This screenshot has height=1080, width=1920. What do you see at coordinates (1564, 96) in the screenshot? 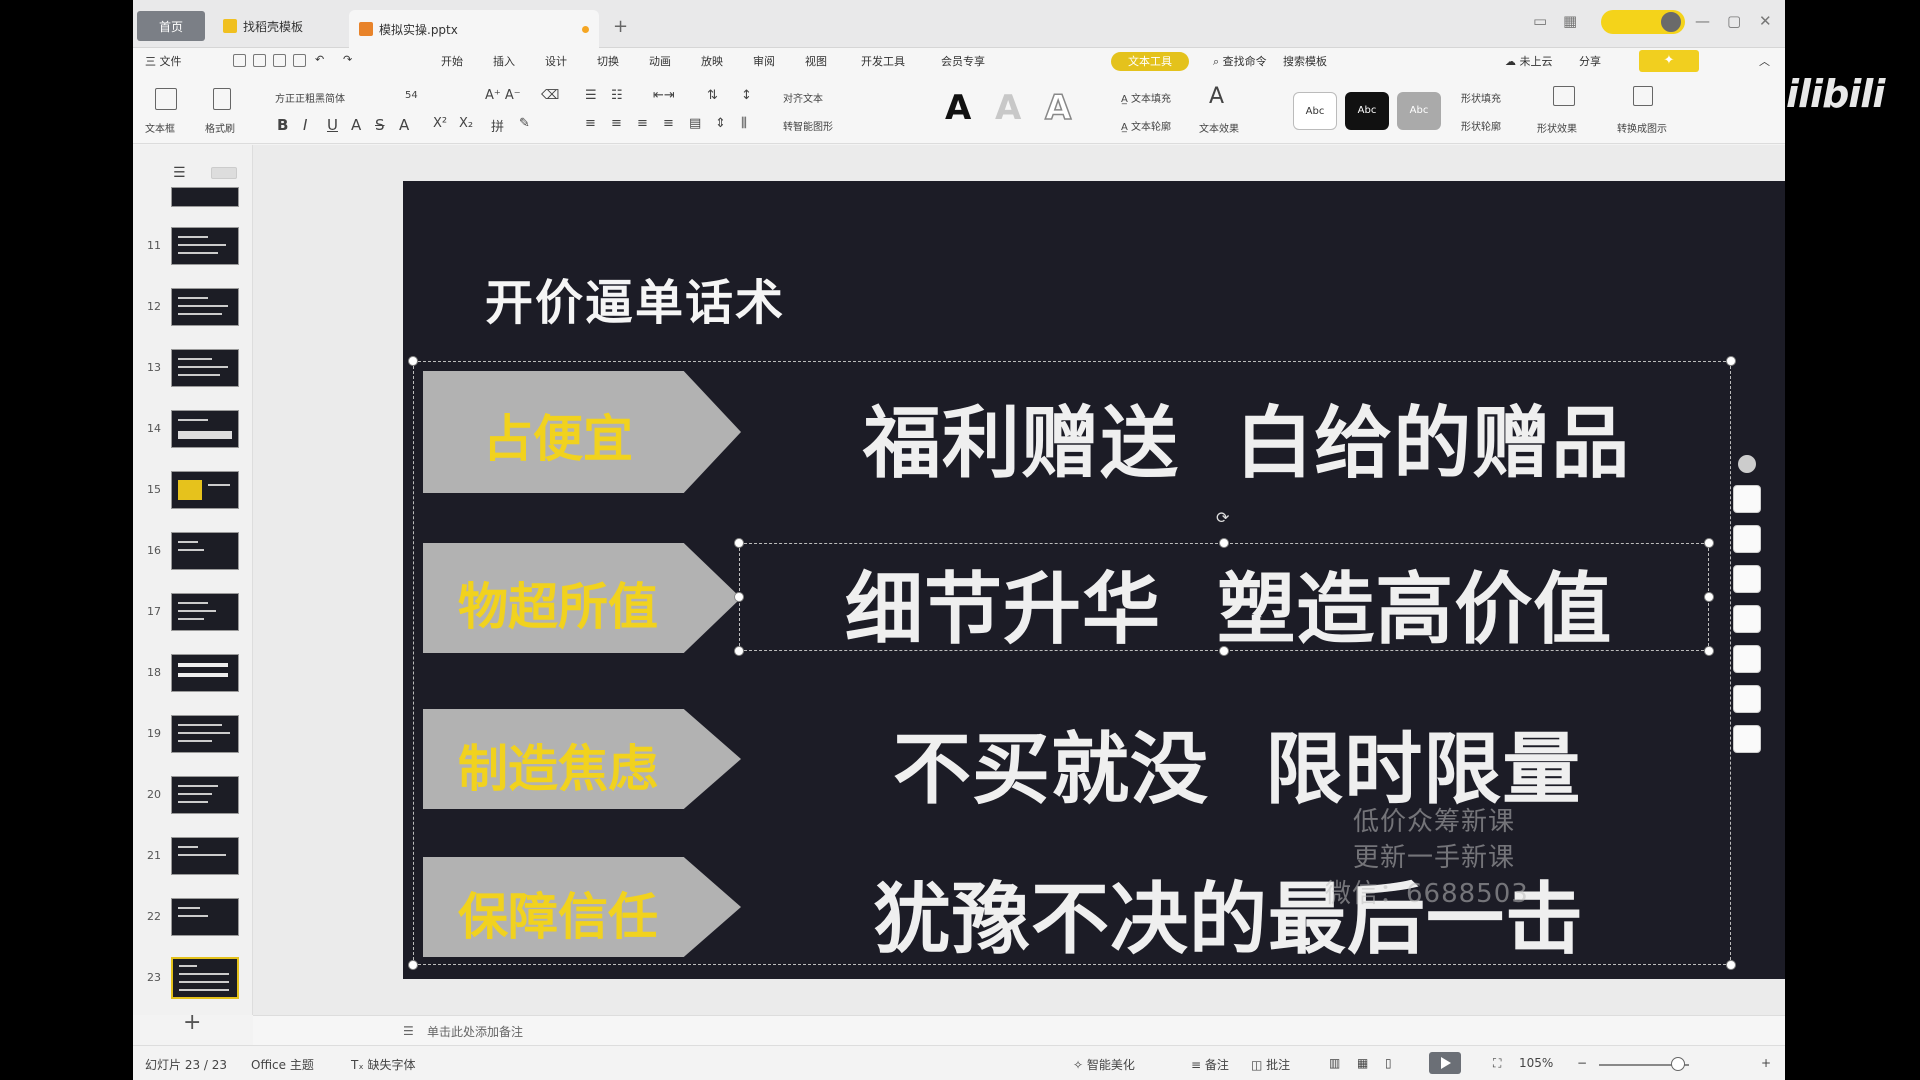
I see `shape-effect-icon` at bounding box center [1564, 96].